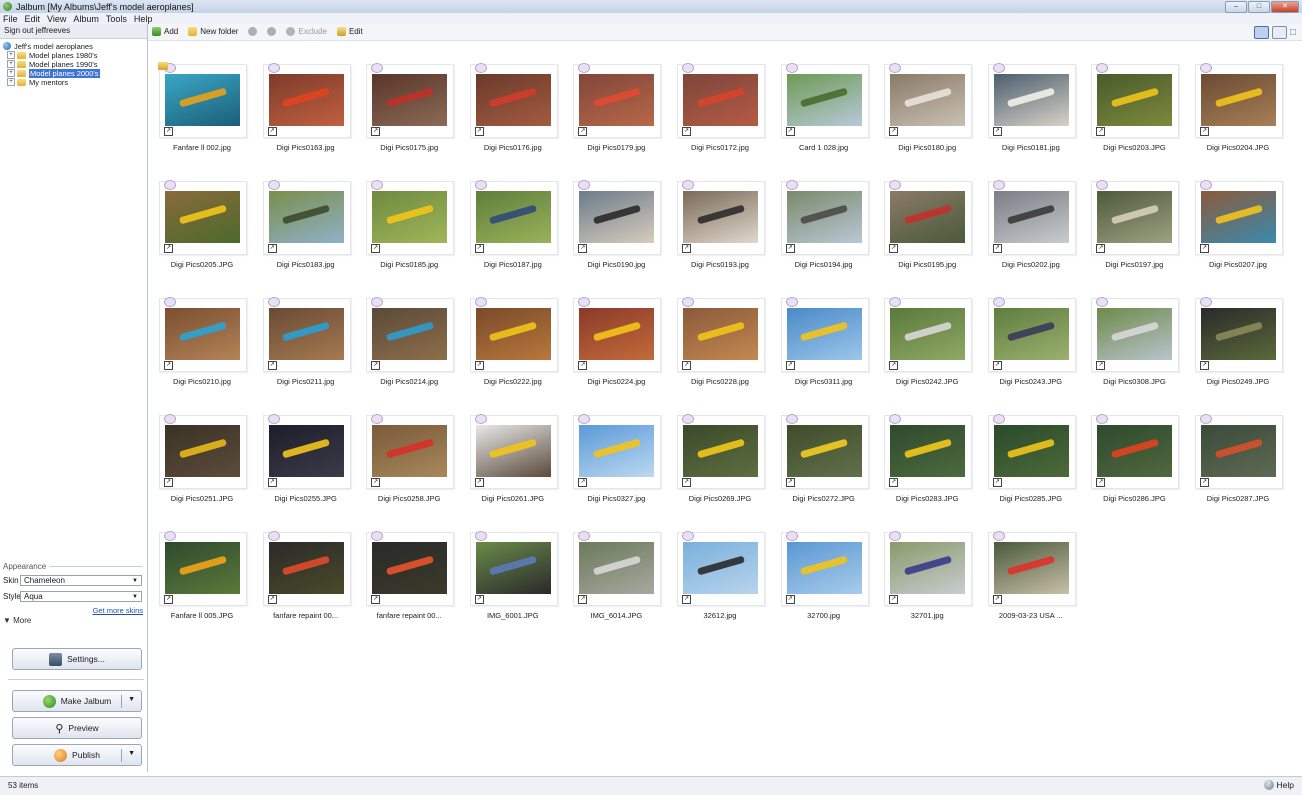 The image size is (1302, 795). Describe the element at coordinates (349, 31) in the screenshot. I see `edit-button: Edit` at that location.